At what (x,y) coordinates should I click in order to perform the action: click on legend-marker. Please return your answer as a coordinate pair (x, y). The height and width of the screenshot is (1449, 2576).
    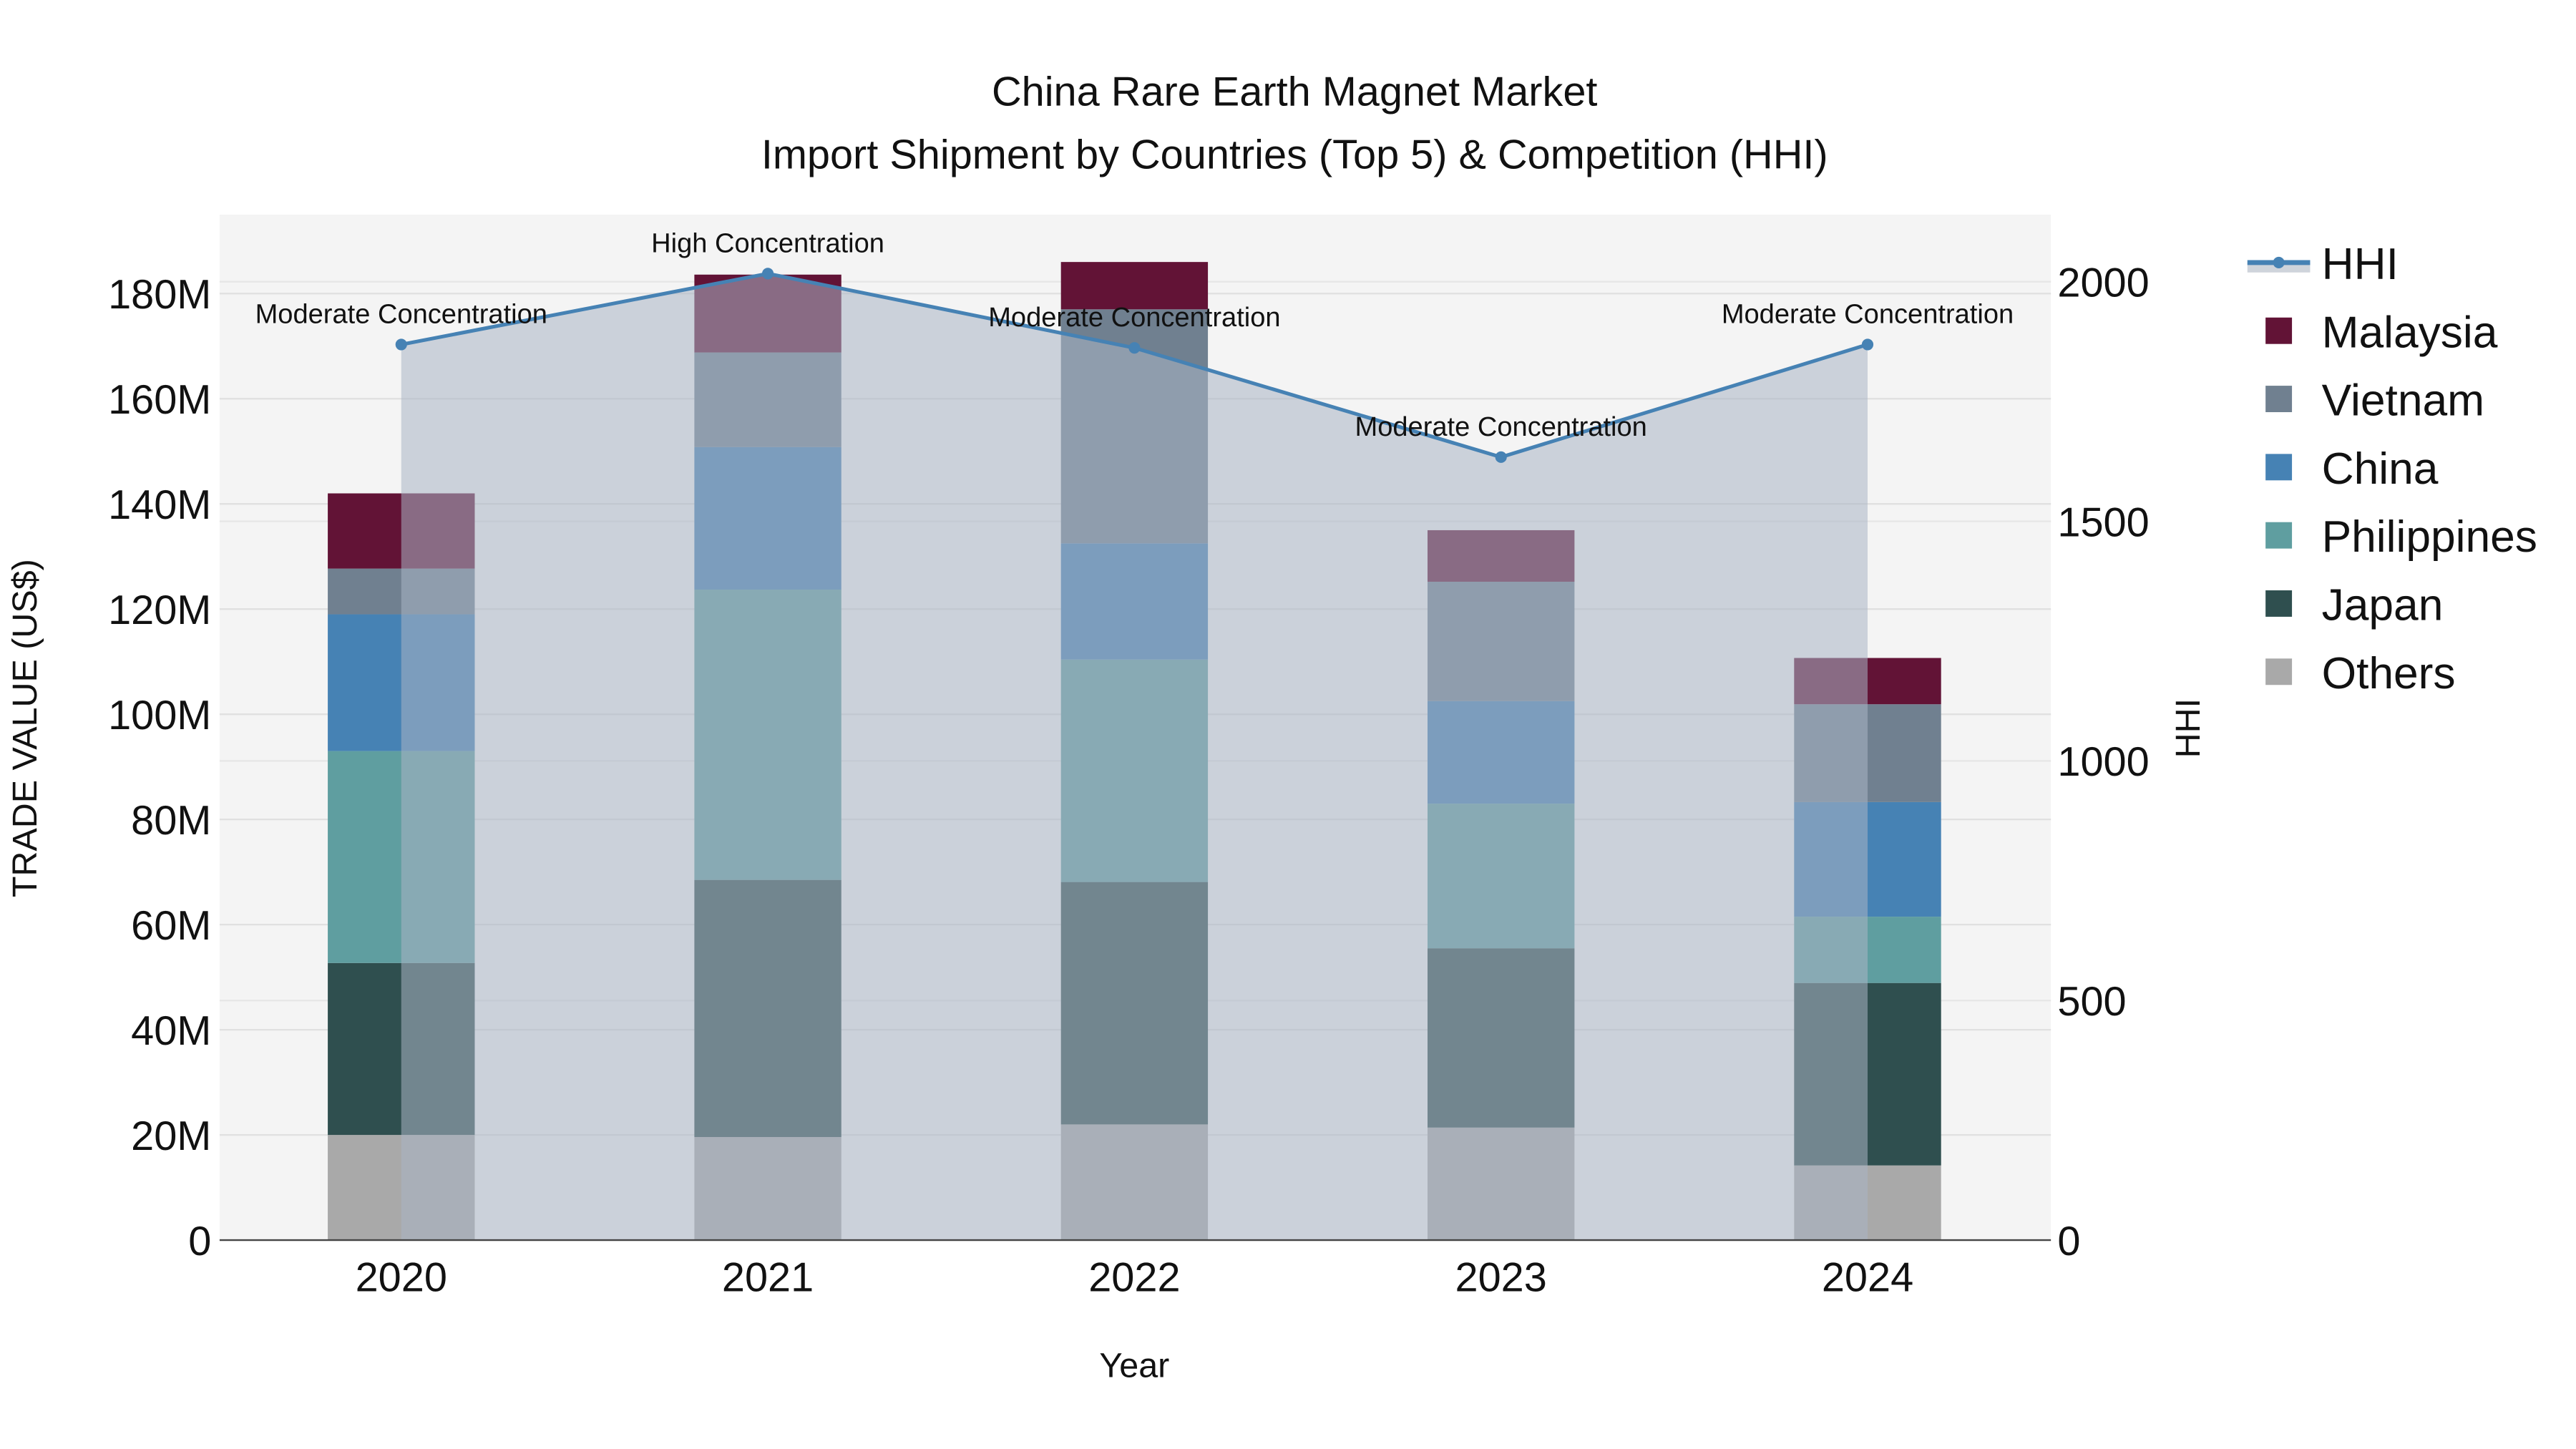
    Looking at the image, I should click on (2279, 262).